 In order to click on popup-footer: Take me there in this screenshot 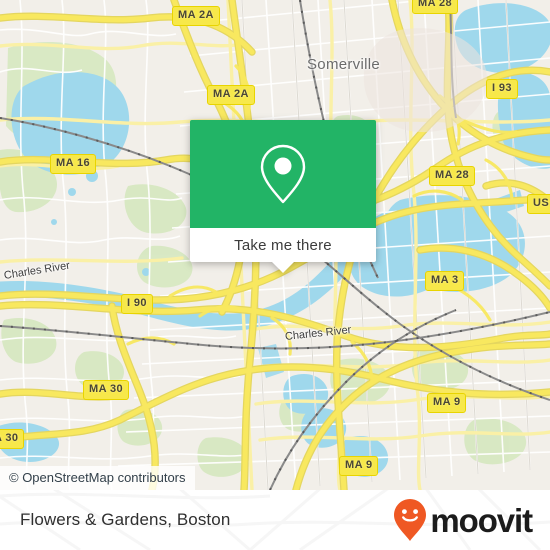, I will do `click(283, 250)`.